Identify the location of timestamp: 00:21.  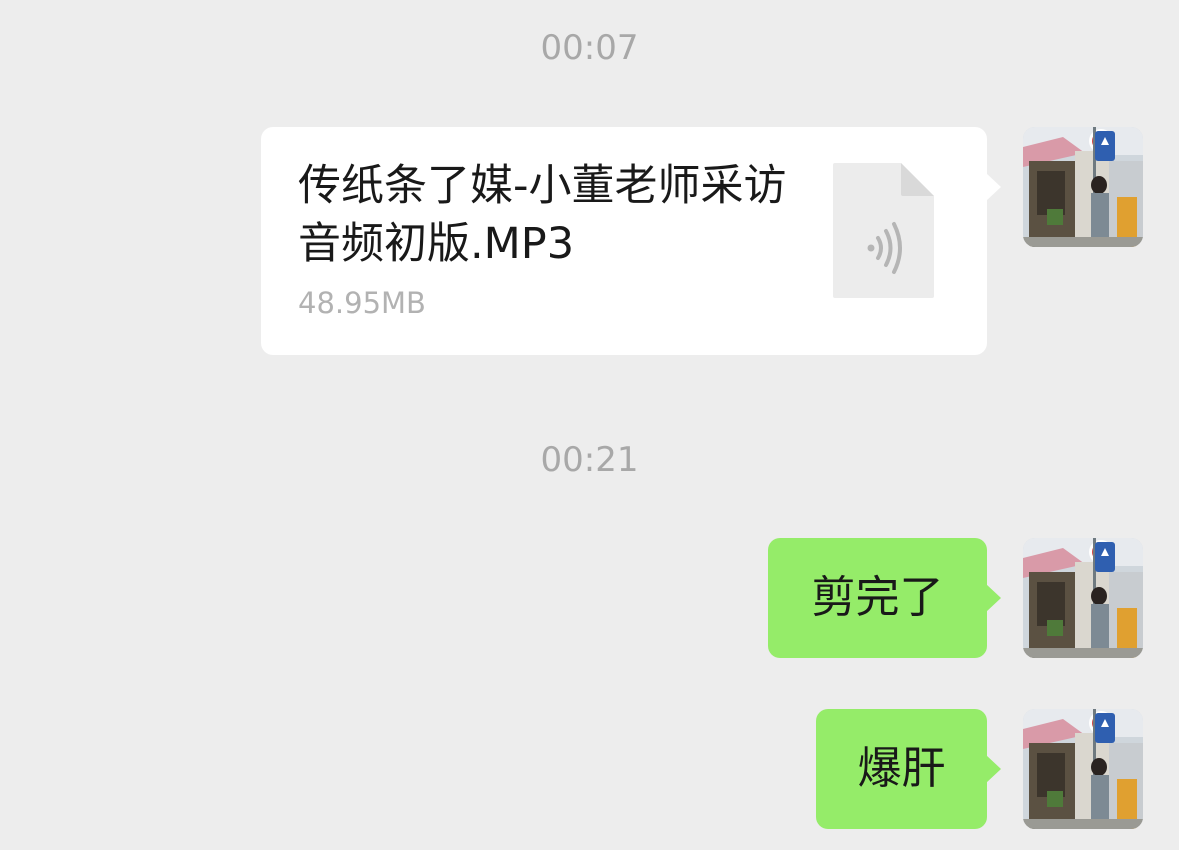
(589, 460).